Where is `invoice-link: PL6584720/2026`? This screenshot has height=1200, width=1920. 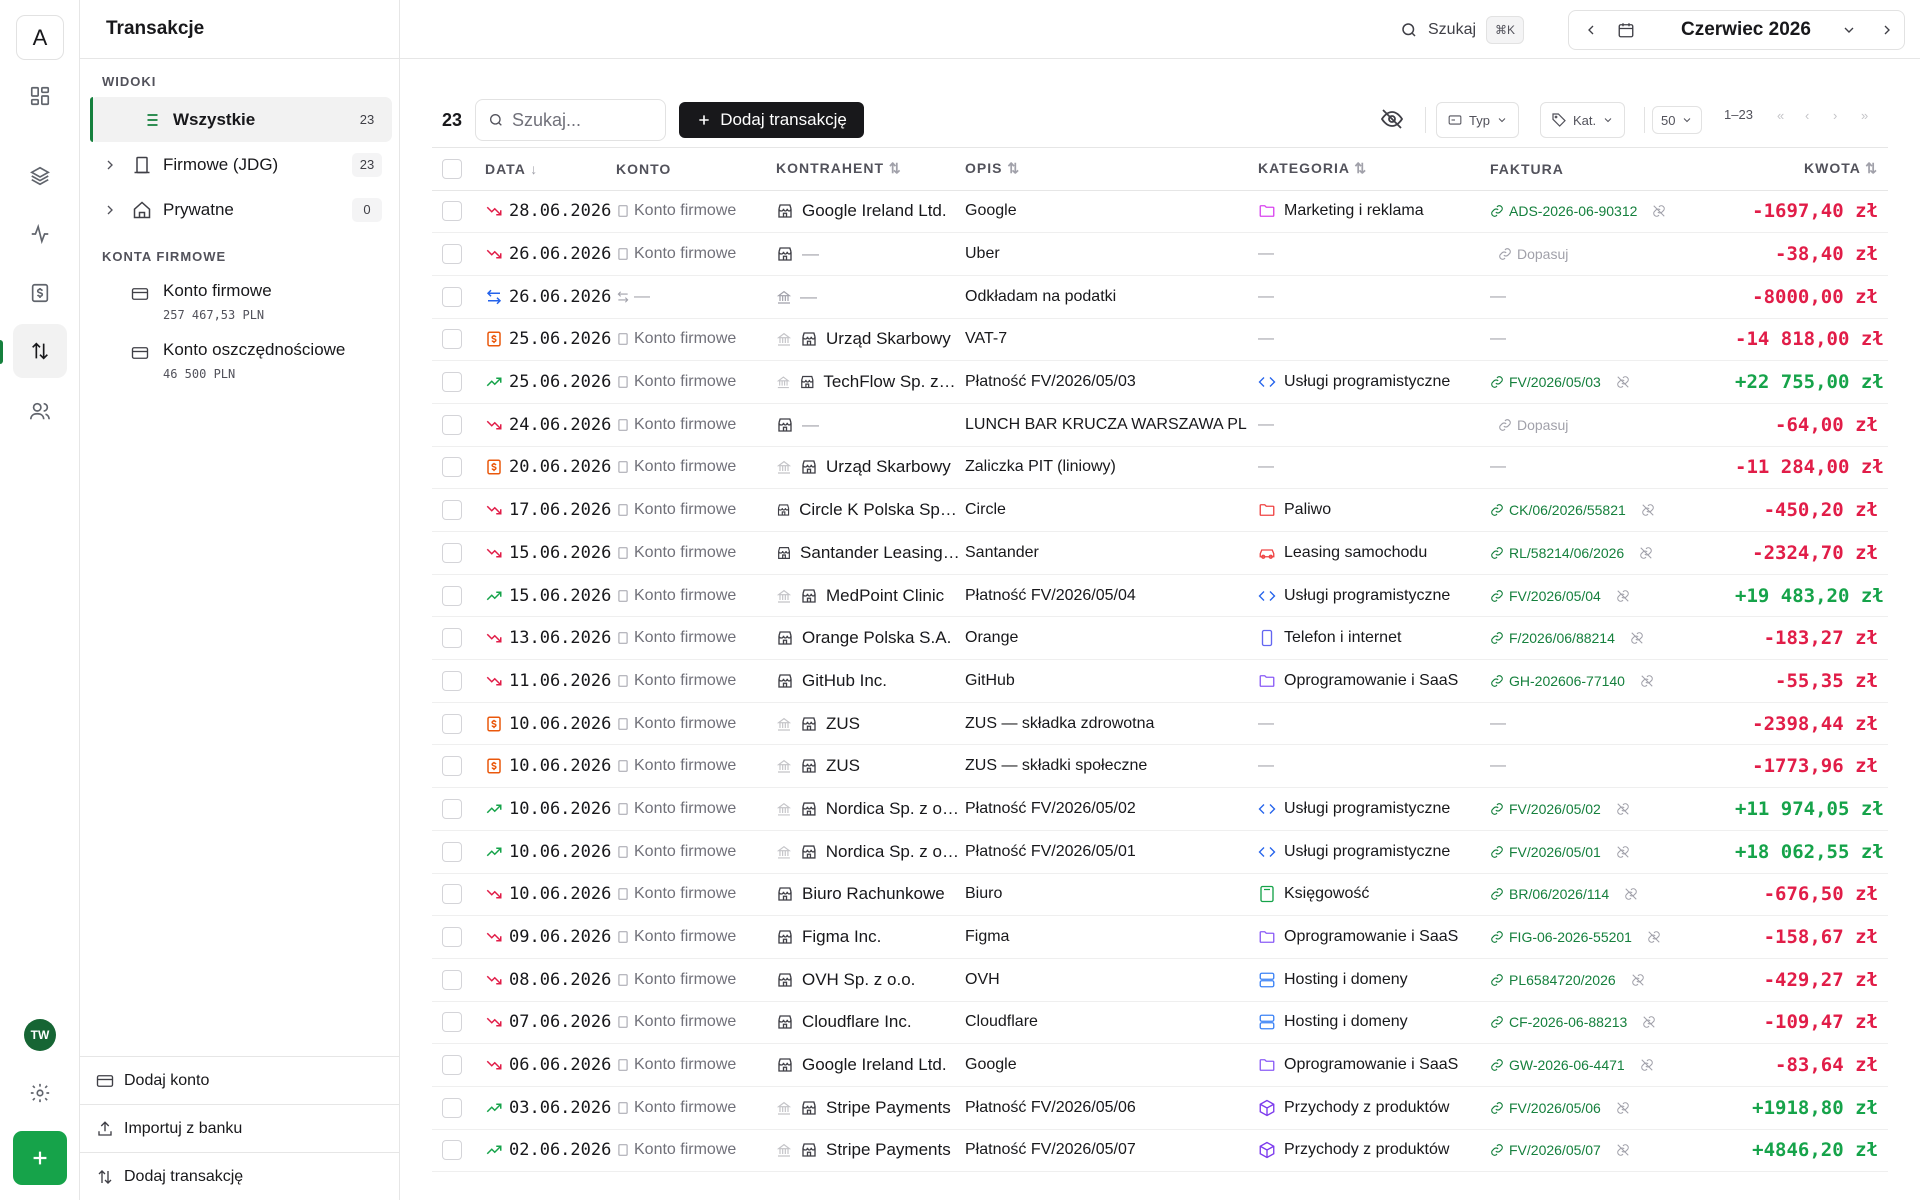 invoice-link: PL6584720/2026 is located at coordinates (1612, 980).